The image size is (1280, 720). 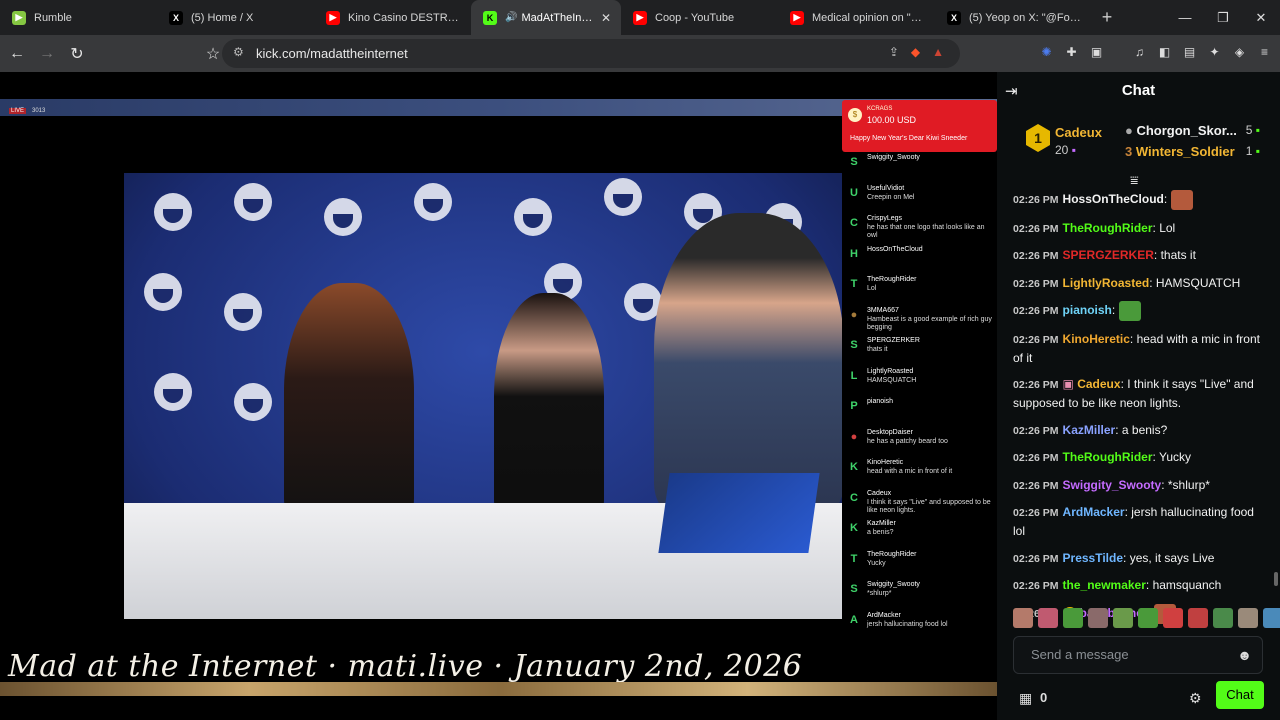 What do you see at coordinates (1214, 52) in the screenshot?
I see `leo-ai-icon: ✦` at bounding box center [1214, 52].